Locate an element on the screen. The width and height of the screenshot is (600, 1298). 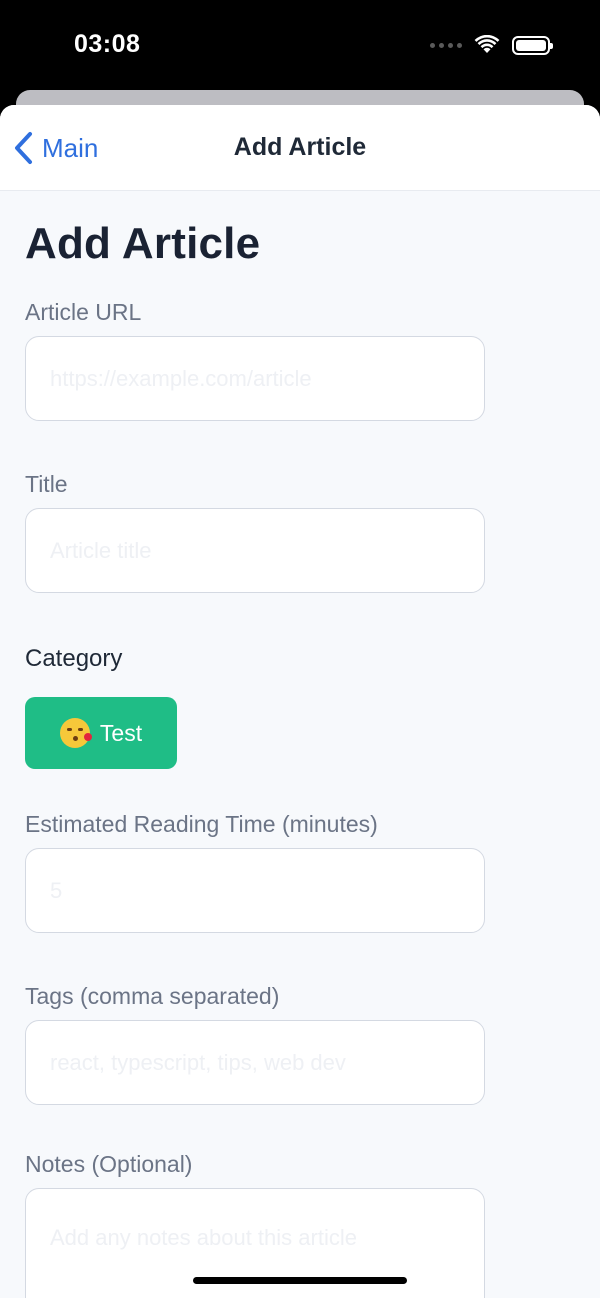
category-field-group: Category Test is located at coordinates (300, 707).